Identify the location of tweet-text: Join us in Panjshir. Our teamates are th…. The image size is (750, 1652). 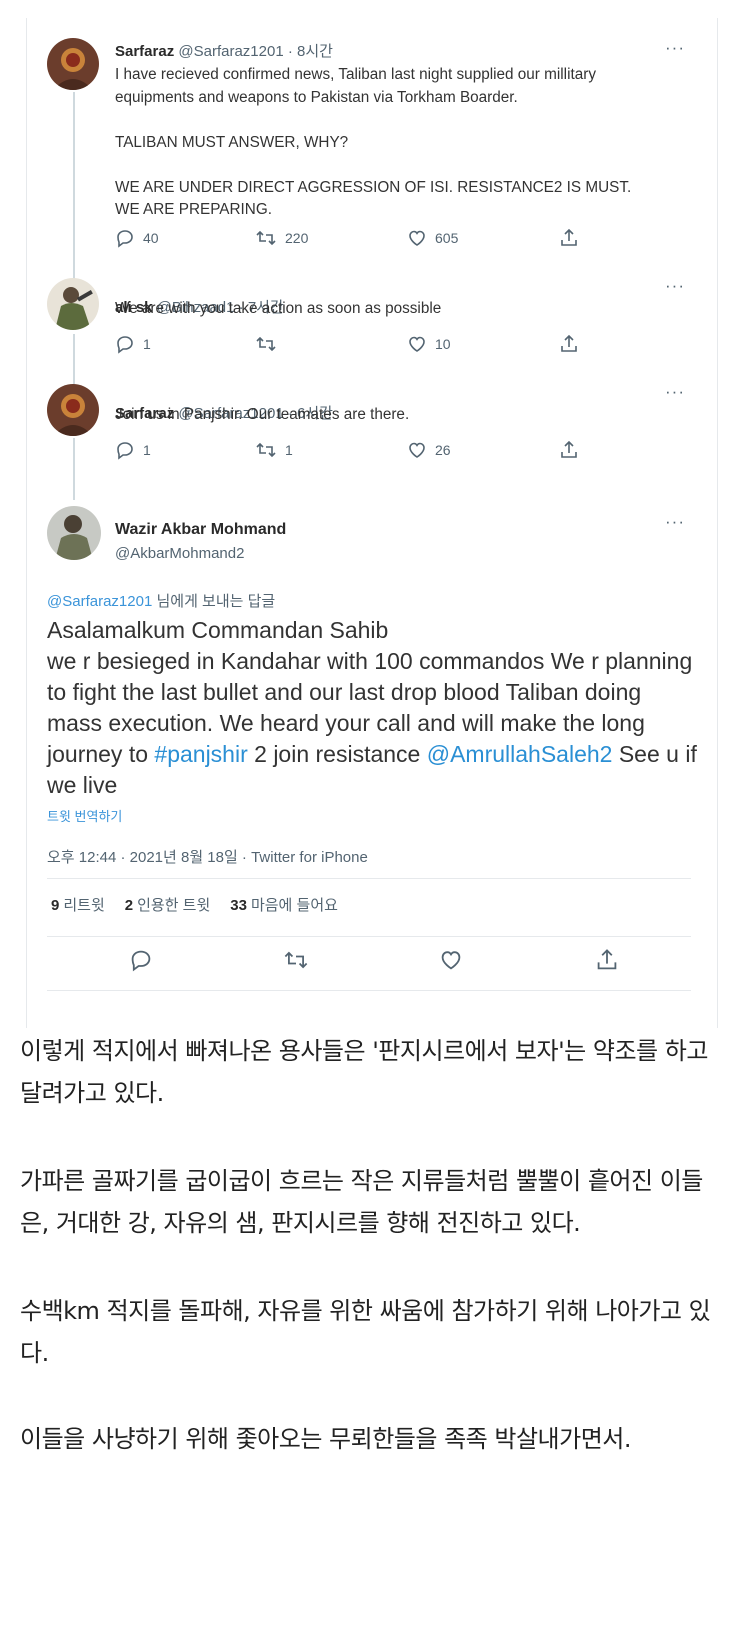
(262, 414).